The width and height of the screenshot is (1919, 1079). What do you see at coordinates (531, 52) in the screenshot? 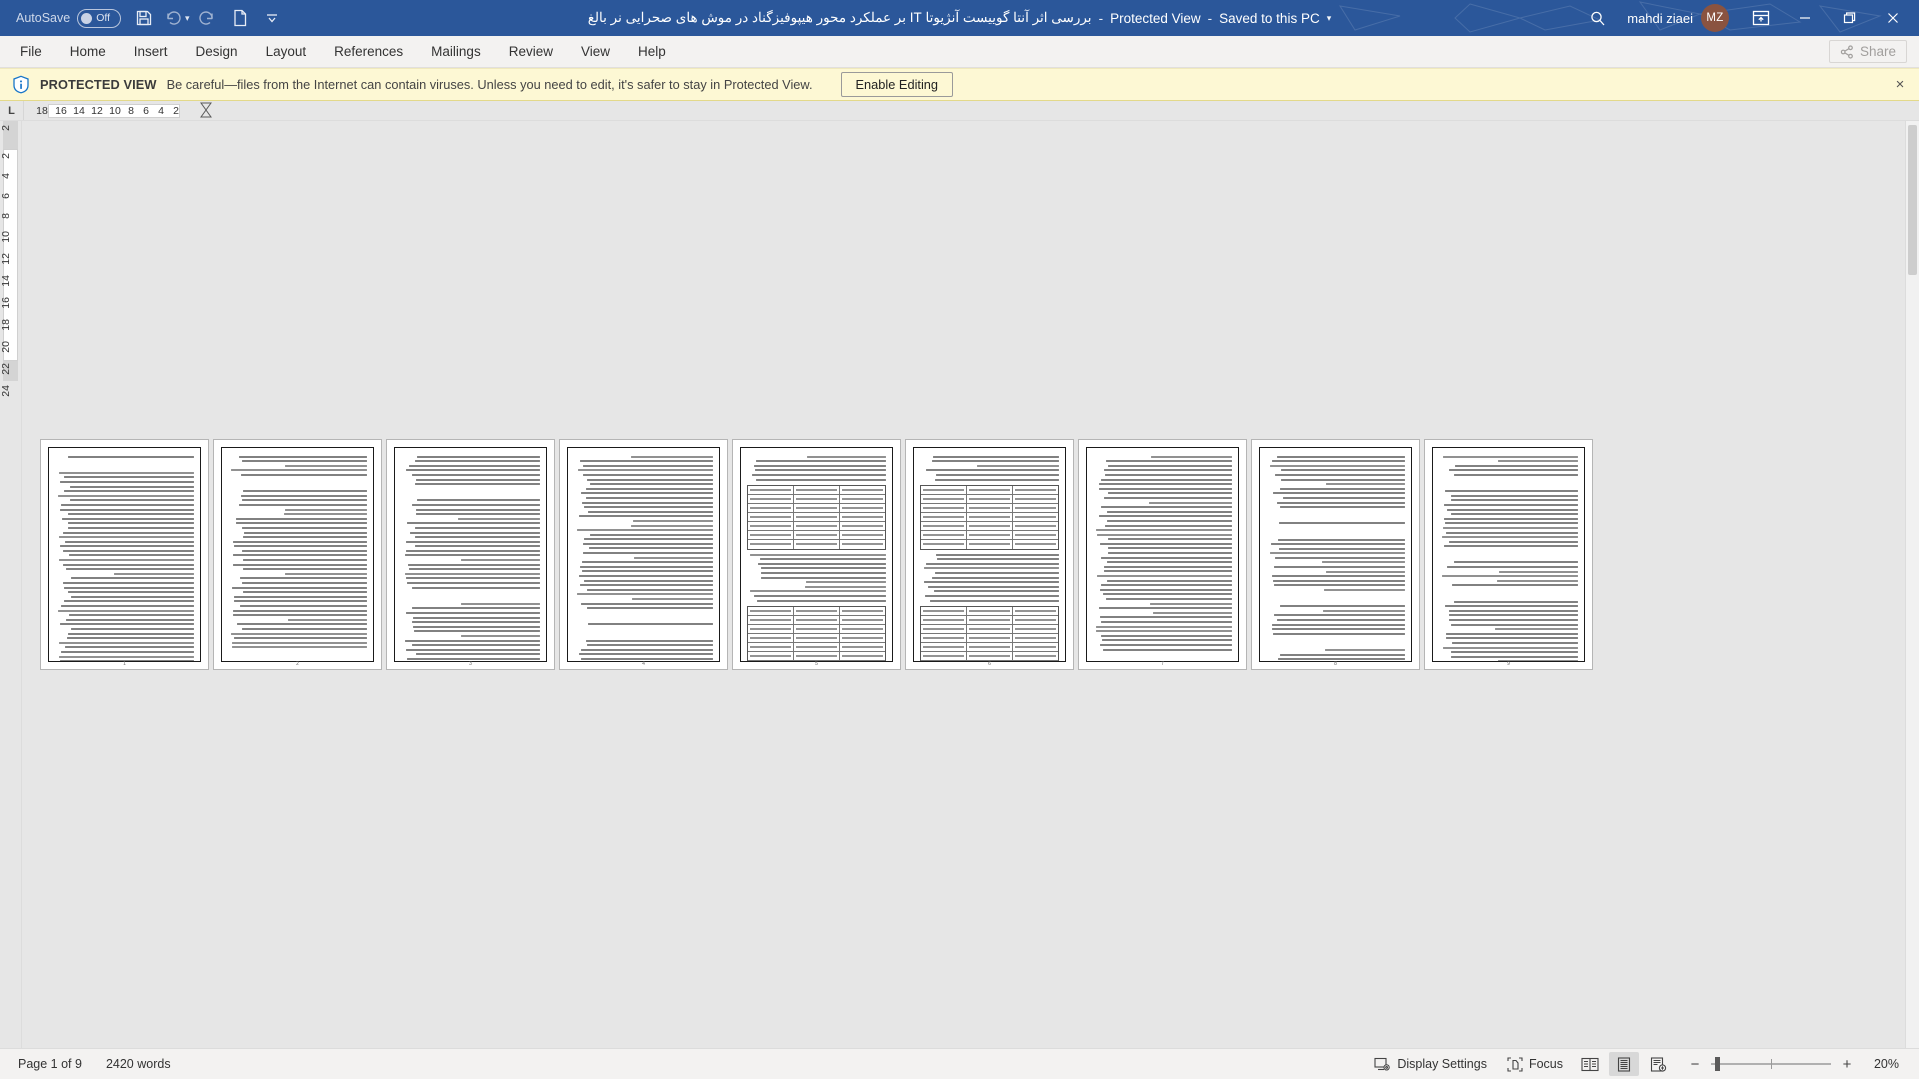
I see `tab-review: Review` at bounding box center [531, 52].